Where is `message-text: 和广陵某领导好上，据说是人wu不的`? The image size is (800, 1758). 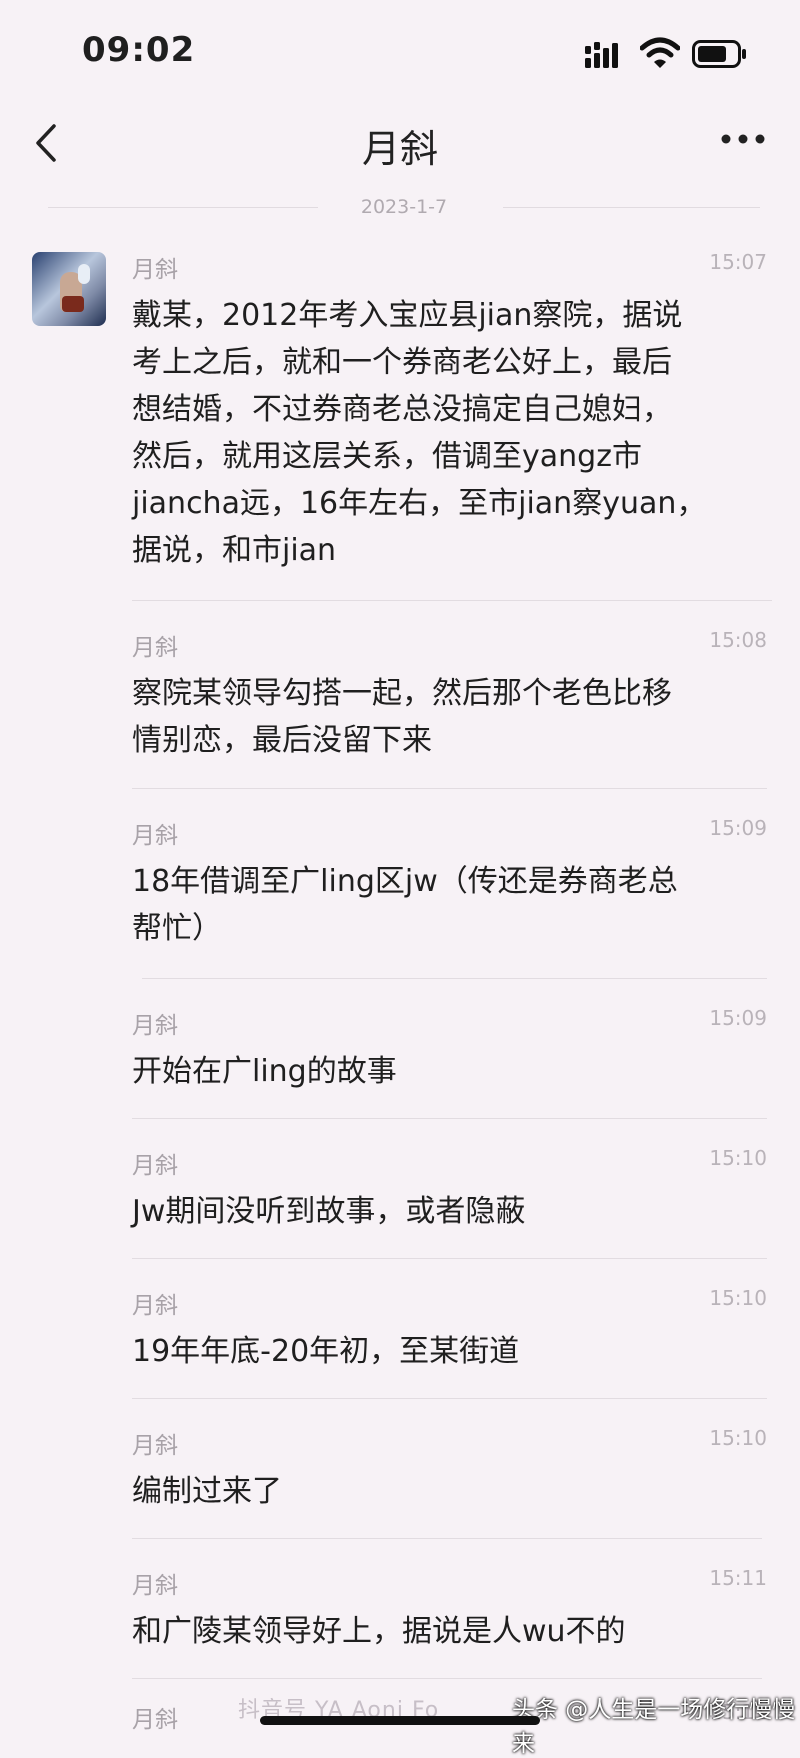
message-text: 和广陵某领导好上，据说是人wu不的 is located at coordinates (379, 1631).